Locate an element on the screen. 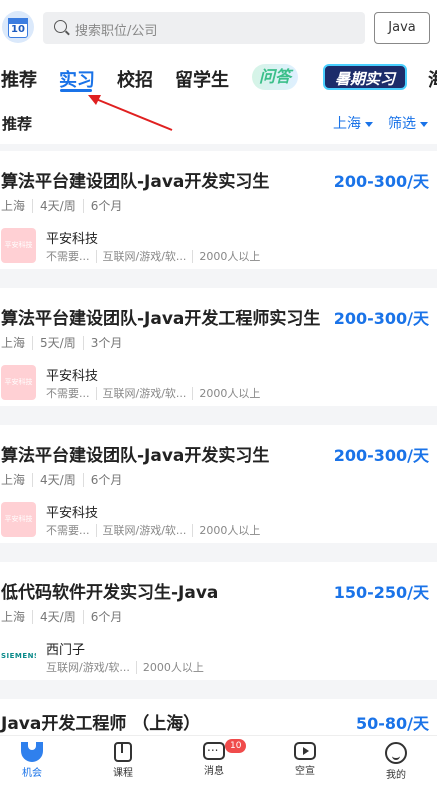  active-tab-indicator is located at coordinates (76, 90).